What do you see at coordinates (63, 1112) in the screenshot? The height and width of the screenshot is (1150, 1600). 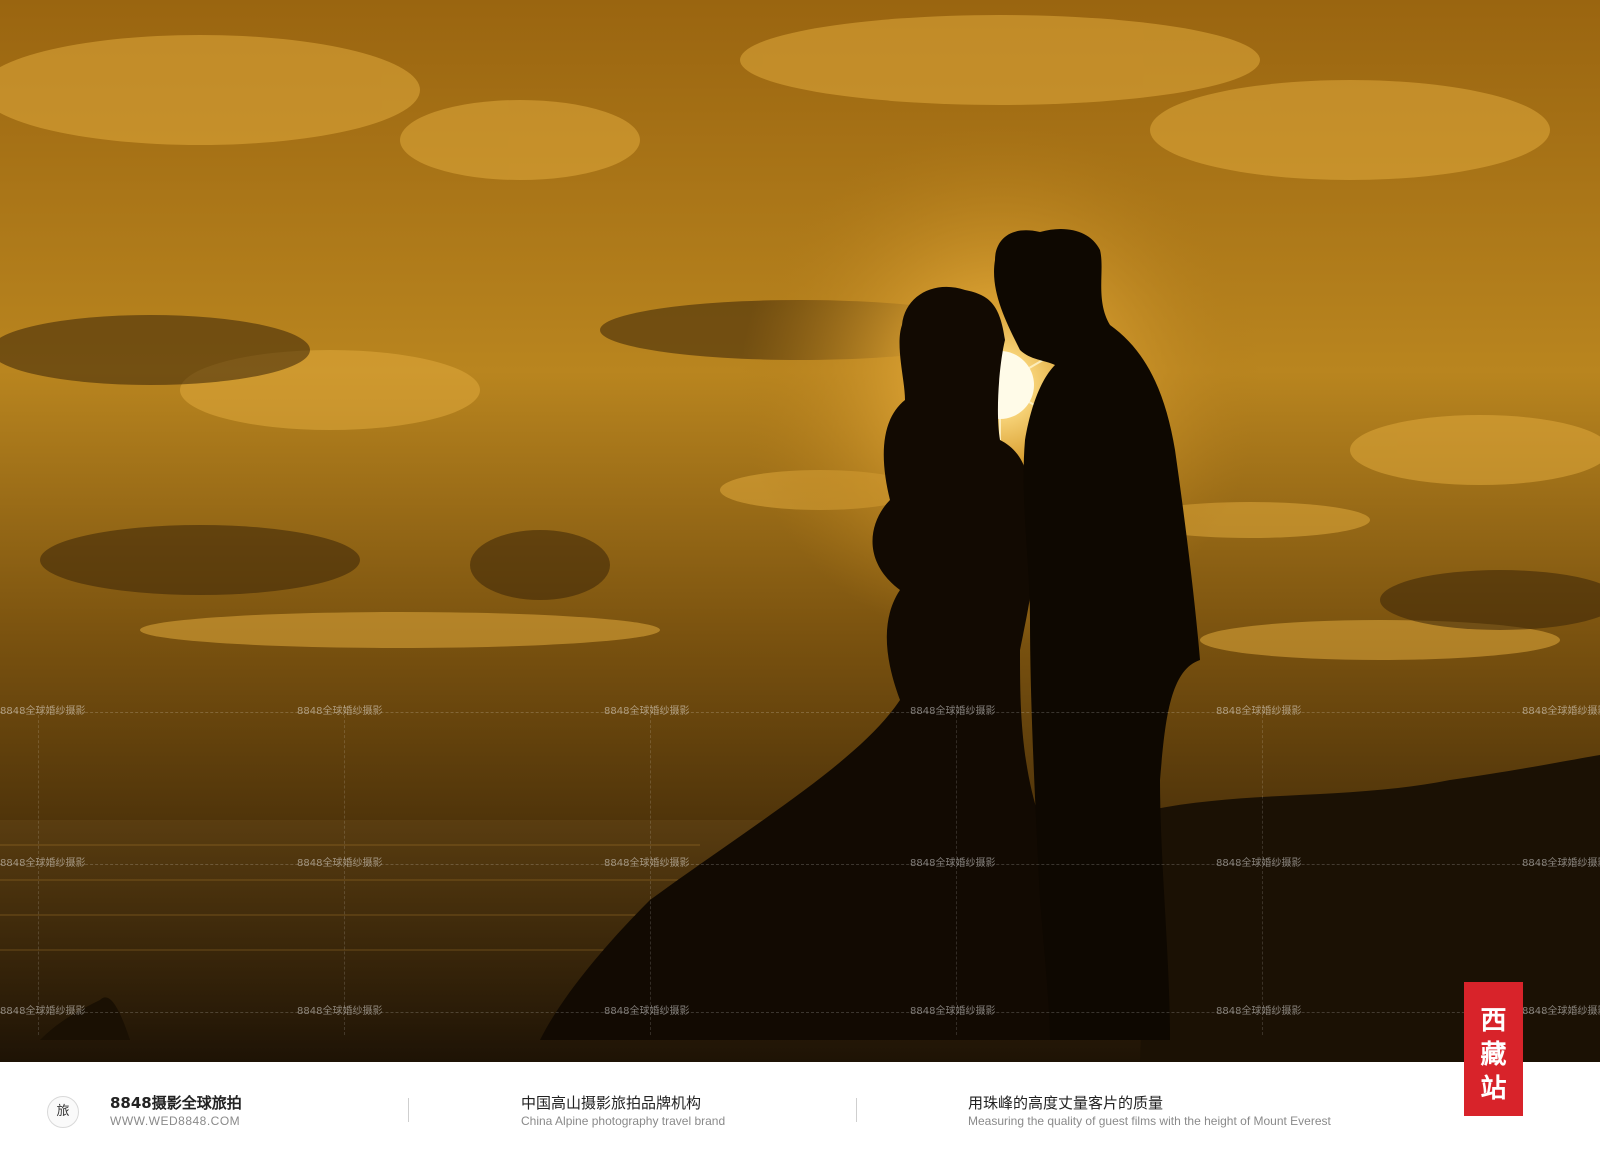 I see `brand-logo-icon: 旅` at bounding box center [63, 1112].